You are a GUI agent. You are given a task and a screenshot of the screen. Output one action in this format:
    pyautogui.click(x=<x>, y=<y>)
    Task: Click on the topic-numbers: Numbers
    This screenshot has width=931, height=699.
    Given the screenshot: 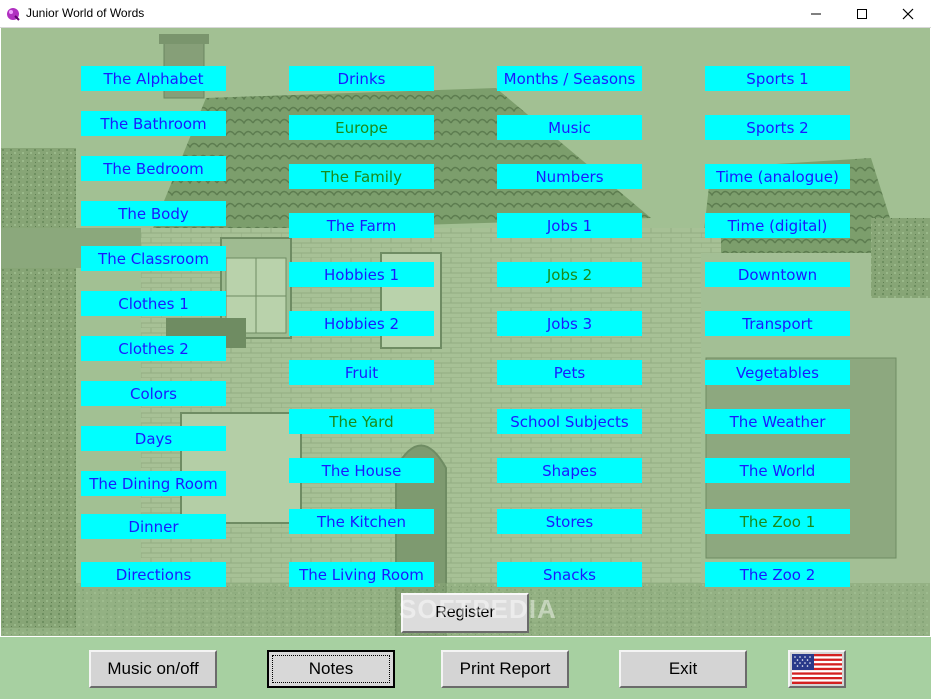 What is the action you would take?
    pyautogui.click(x=569, y=176)
    